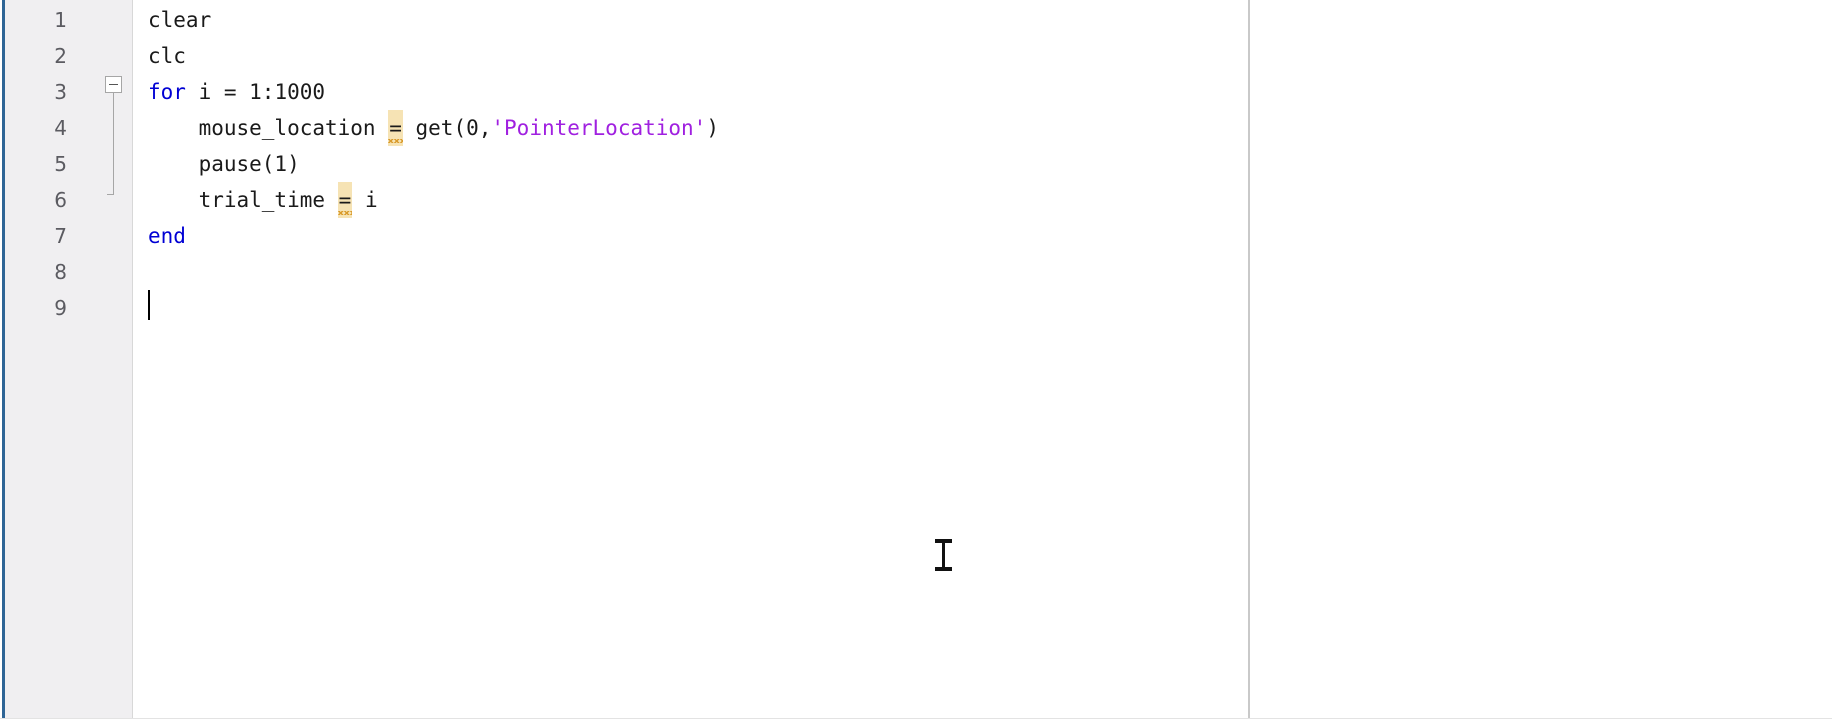 The height and width of the screenshot is (719, 1832). I want to click on code-line: trial_time = i, so click(693, 200).